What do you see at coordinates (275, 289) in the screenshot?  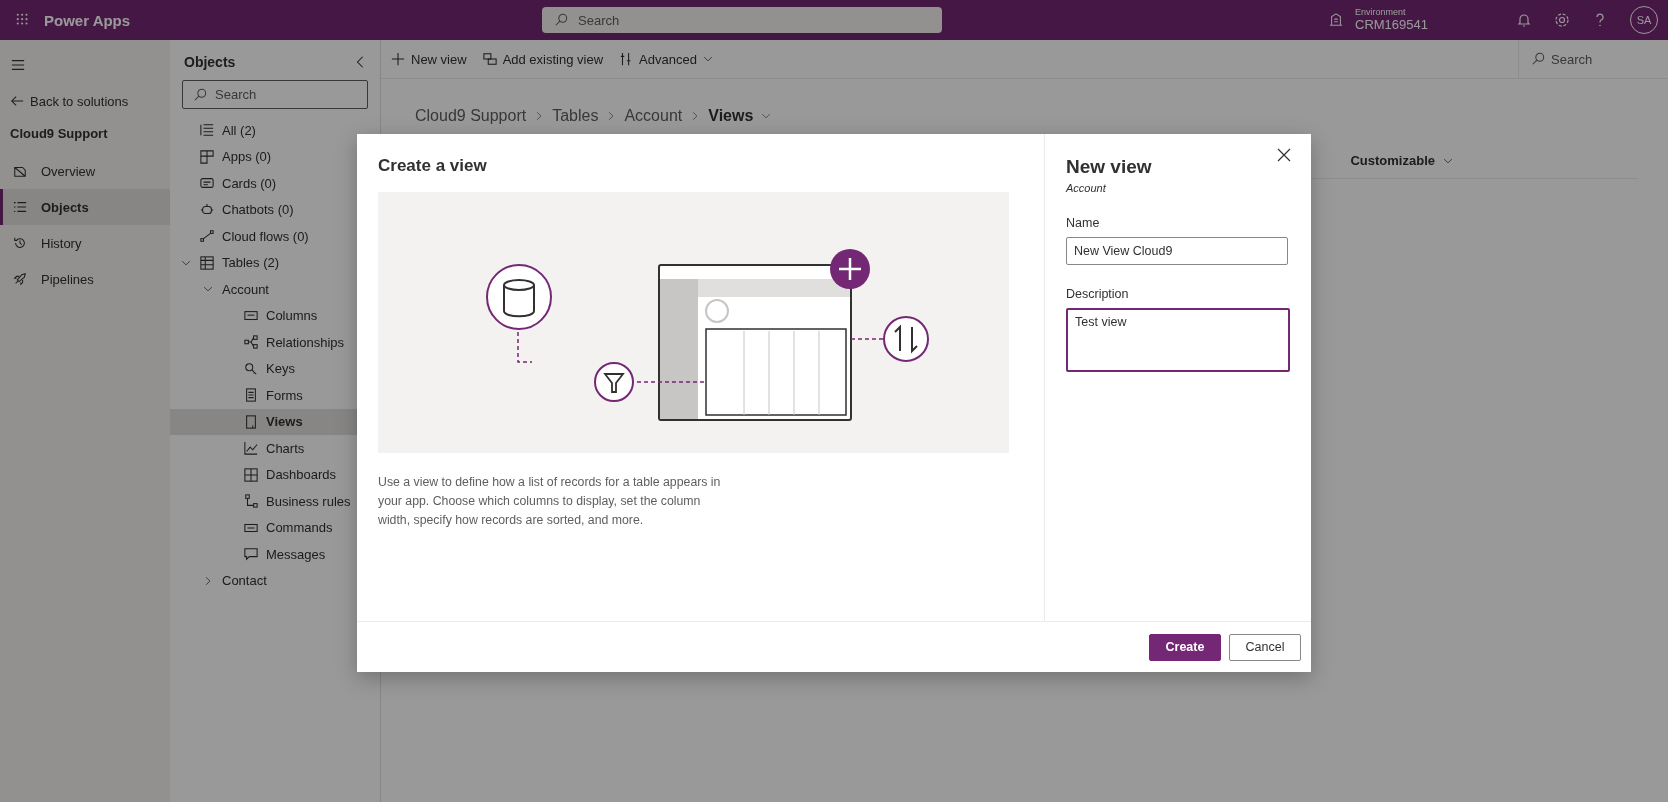 I see `tree-item: Account` at bounding box center [275, 289].